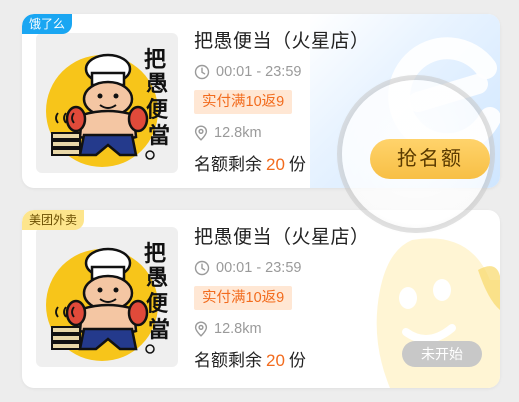 This screenshot has width=519, height=402. Describe the element at coordinates (47, 24) in the screenshot. I see `platform-tag: 饿了么` at that location.